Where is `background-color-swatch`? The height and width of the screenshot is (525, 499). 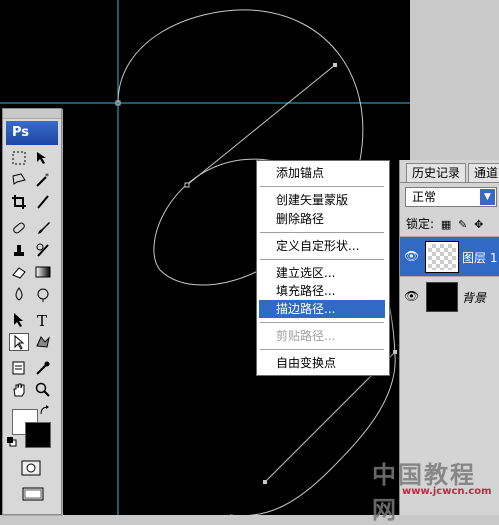
background-color-swatch is located at coordinates (38, 435).